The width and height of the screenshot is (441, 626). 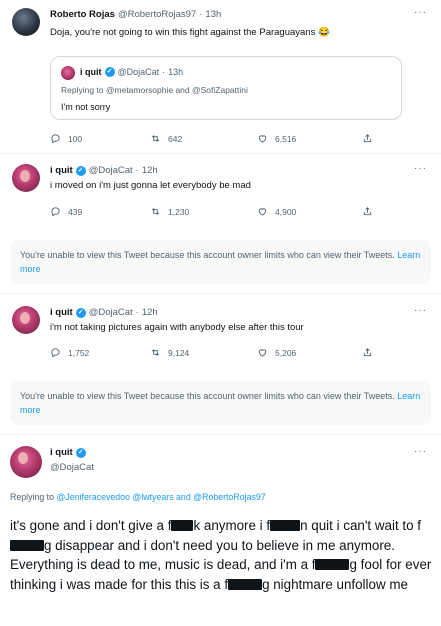 I want to click on handle: @RobertoRojas97, so click(x=157, y=14).